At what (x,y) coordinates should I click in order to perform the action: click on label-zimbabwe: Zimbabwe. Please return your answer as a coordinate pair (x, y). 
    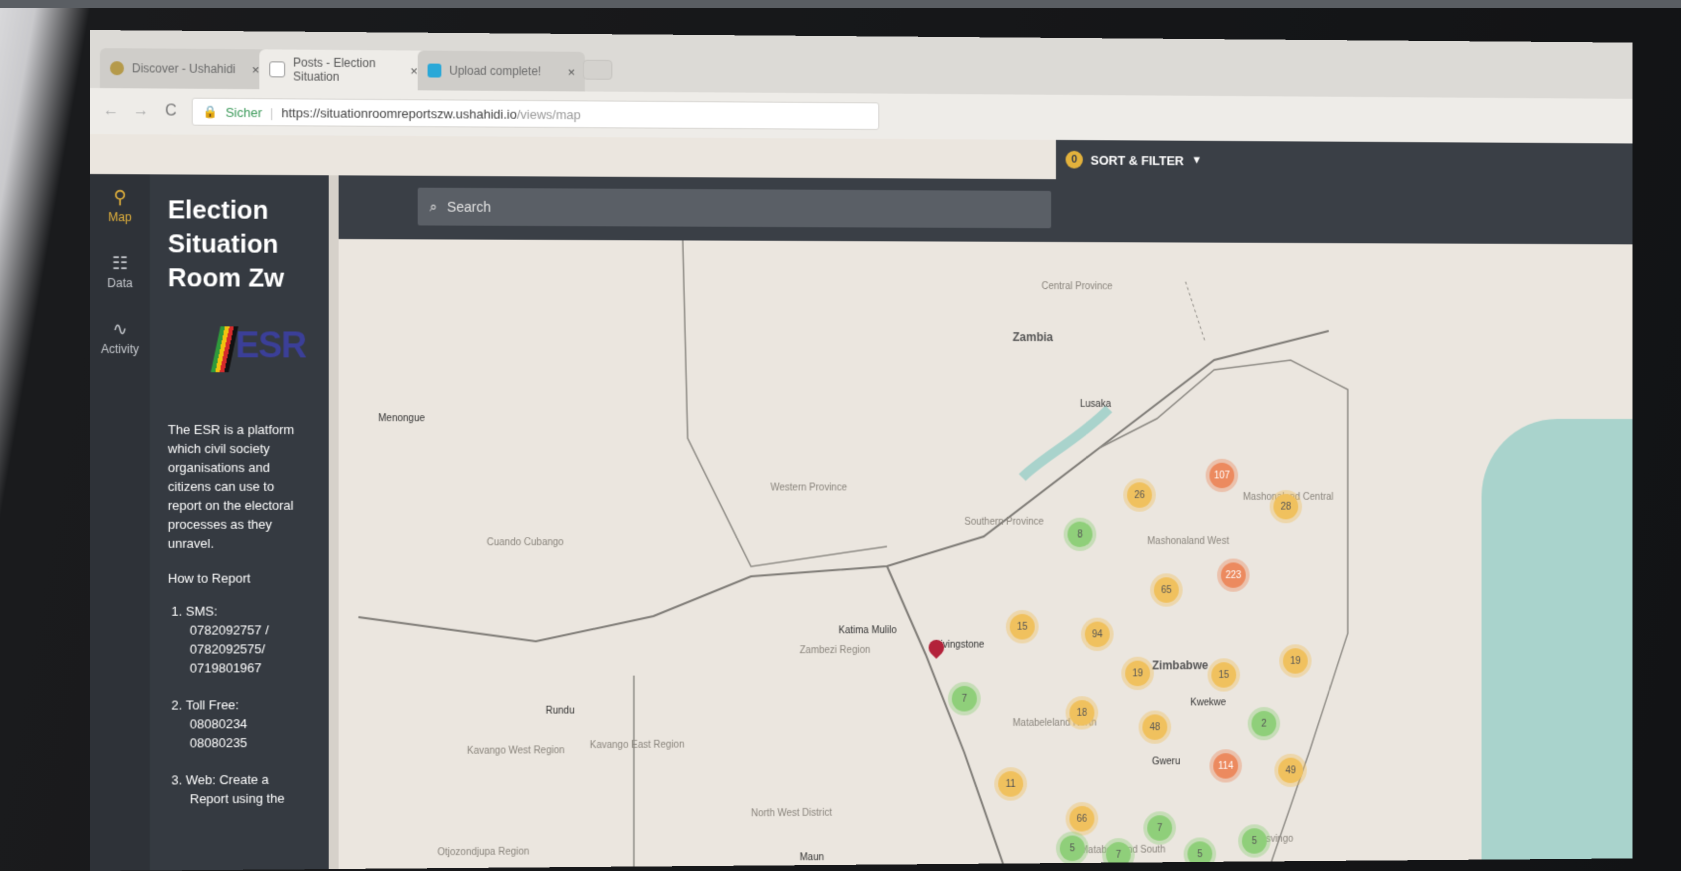
    Looking at the image, I should click on (1180, 665).